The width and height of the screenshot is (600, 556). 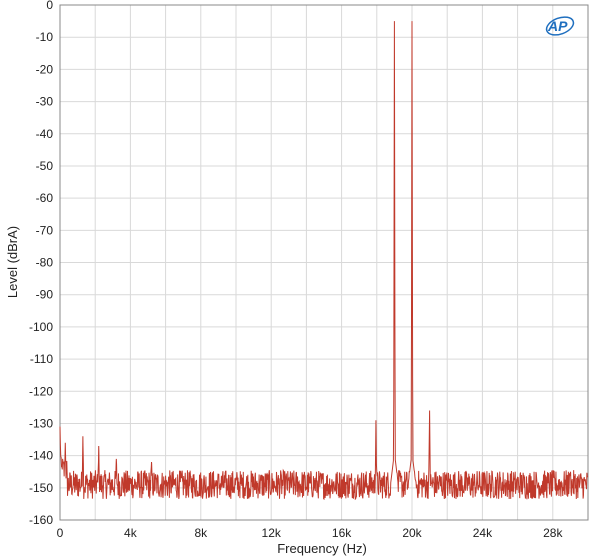 What do you see at coordinates (12, 262) in the screenshot?
I see `y-axis-label: Level (dBrA)` at bounding box center [12, 262].